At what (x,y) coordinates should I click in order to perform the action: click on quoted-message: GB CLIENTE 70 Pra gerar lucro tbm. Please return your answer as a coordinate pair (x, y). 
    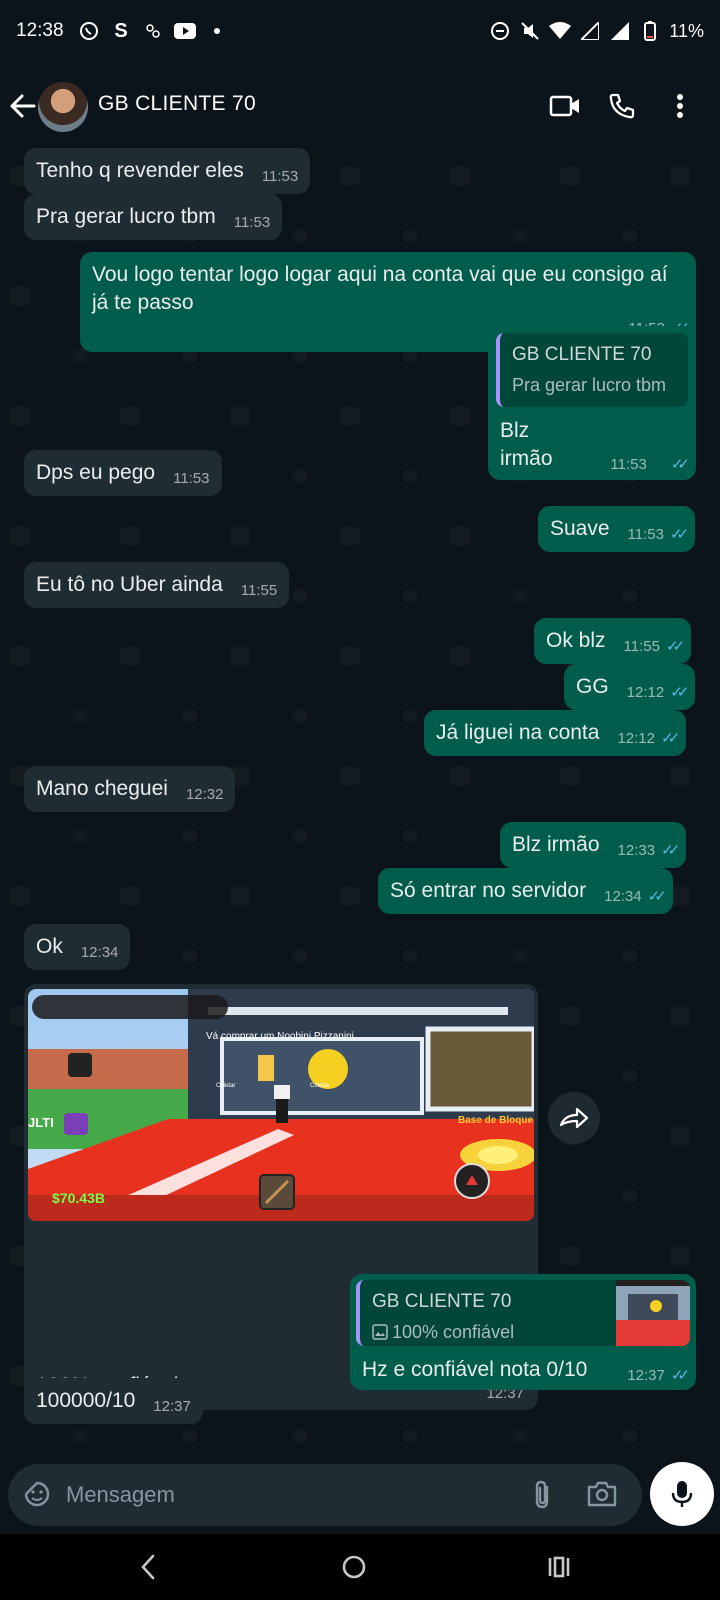
    Looking at the image, I should click on (592, 370).